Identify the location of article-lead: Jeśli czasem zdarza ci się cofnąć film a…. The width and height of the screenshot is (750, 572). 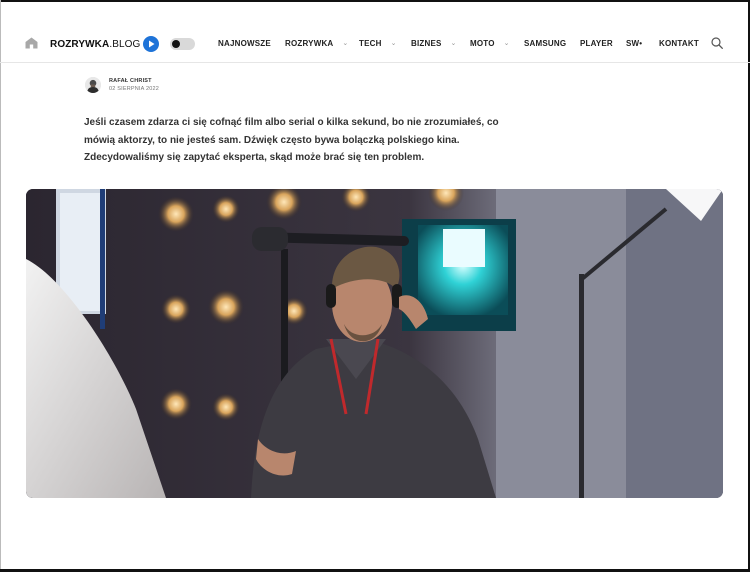
(291, 140).